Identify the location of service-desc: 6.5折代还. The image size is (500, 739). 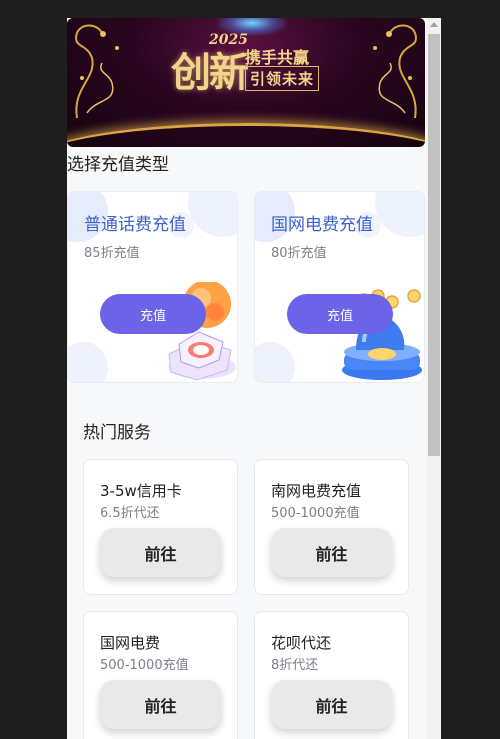
(130, 513).